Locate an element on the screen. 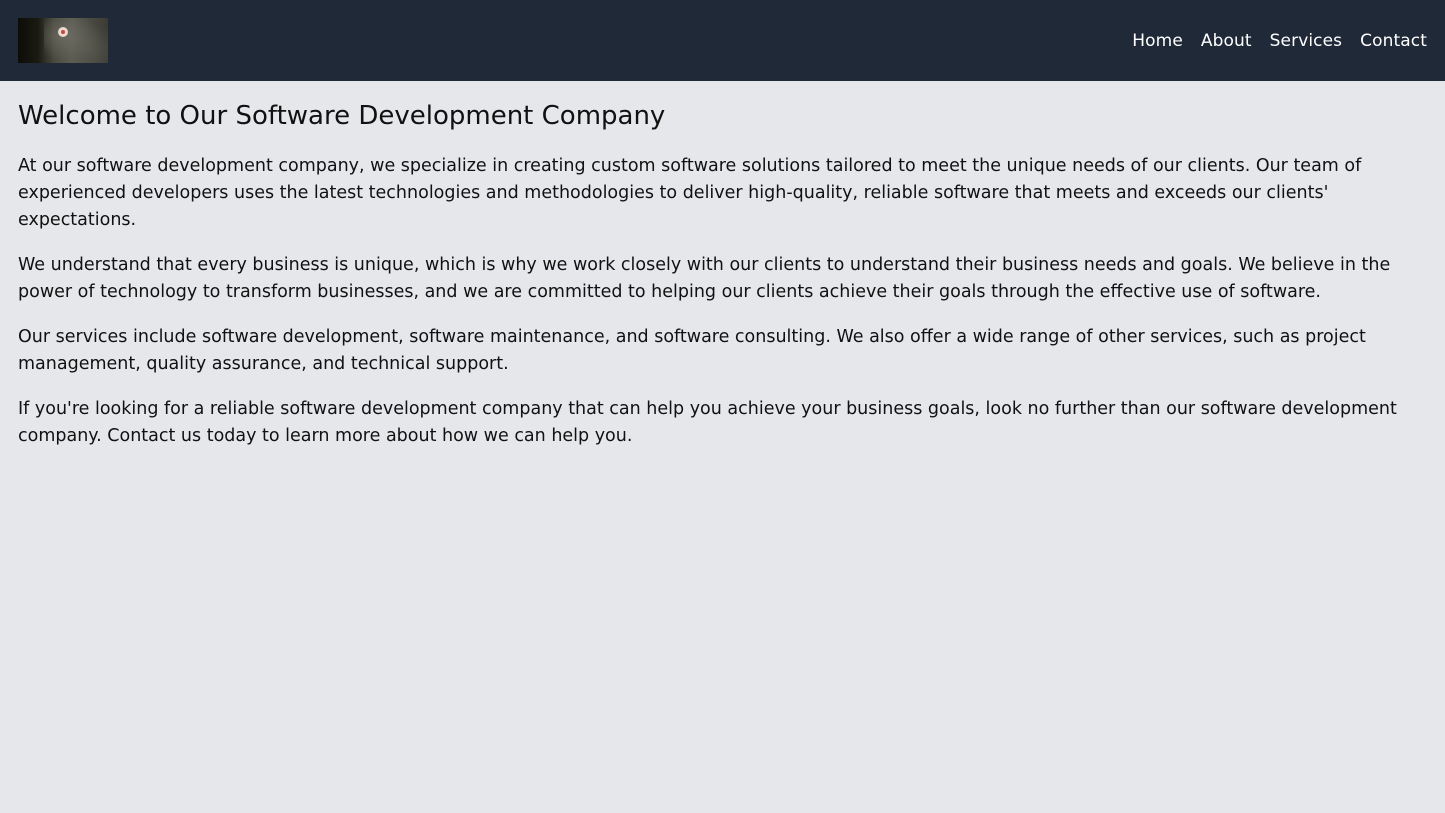 This screenshot has height=813, width=1445. logo-image is located at coordinates (63, 40).